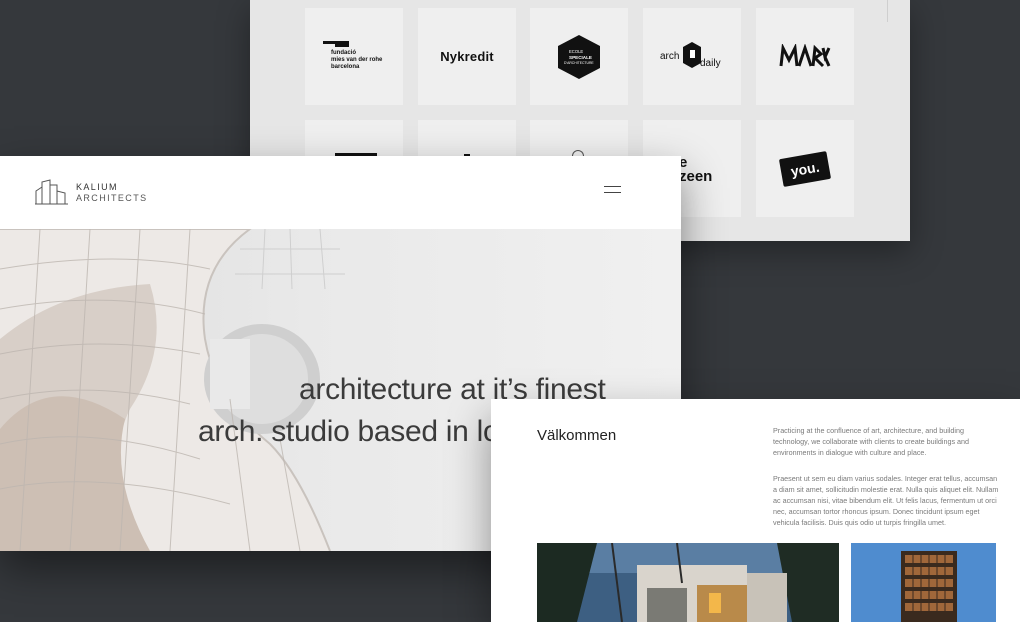 This screenshot has height=622, width=1020. I want to click on house-illustration, so click(688, 582).